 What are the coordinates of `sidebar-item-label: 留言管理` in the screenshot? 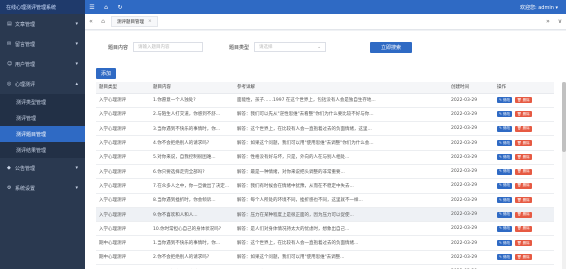 It's located at (25, 44).